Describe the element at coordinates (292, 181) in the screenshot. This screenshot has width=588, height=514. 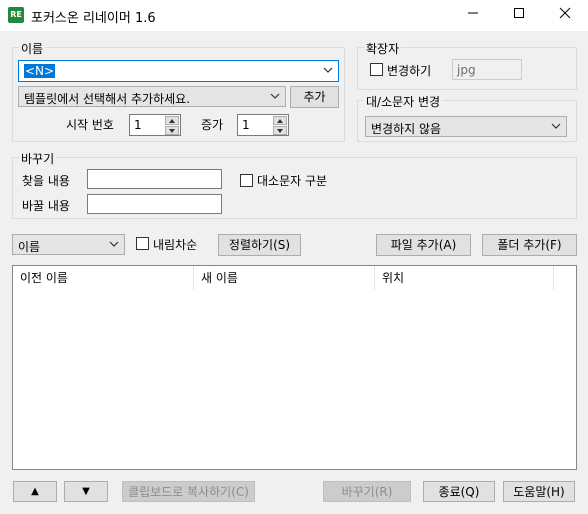
I see `case-sensitive-label: 대소문자 구분` at that location.